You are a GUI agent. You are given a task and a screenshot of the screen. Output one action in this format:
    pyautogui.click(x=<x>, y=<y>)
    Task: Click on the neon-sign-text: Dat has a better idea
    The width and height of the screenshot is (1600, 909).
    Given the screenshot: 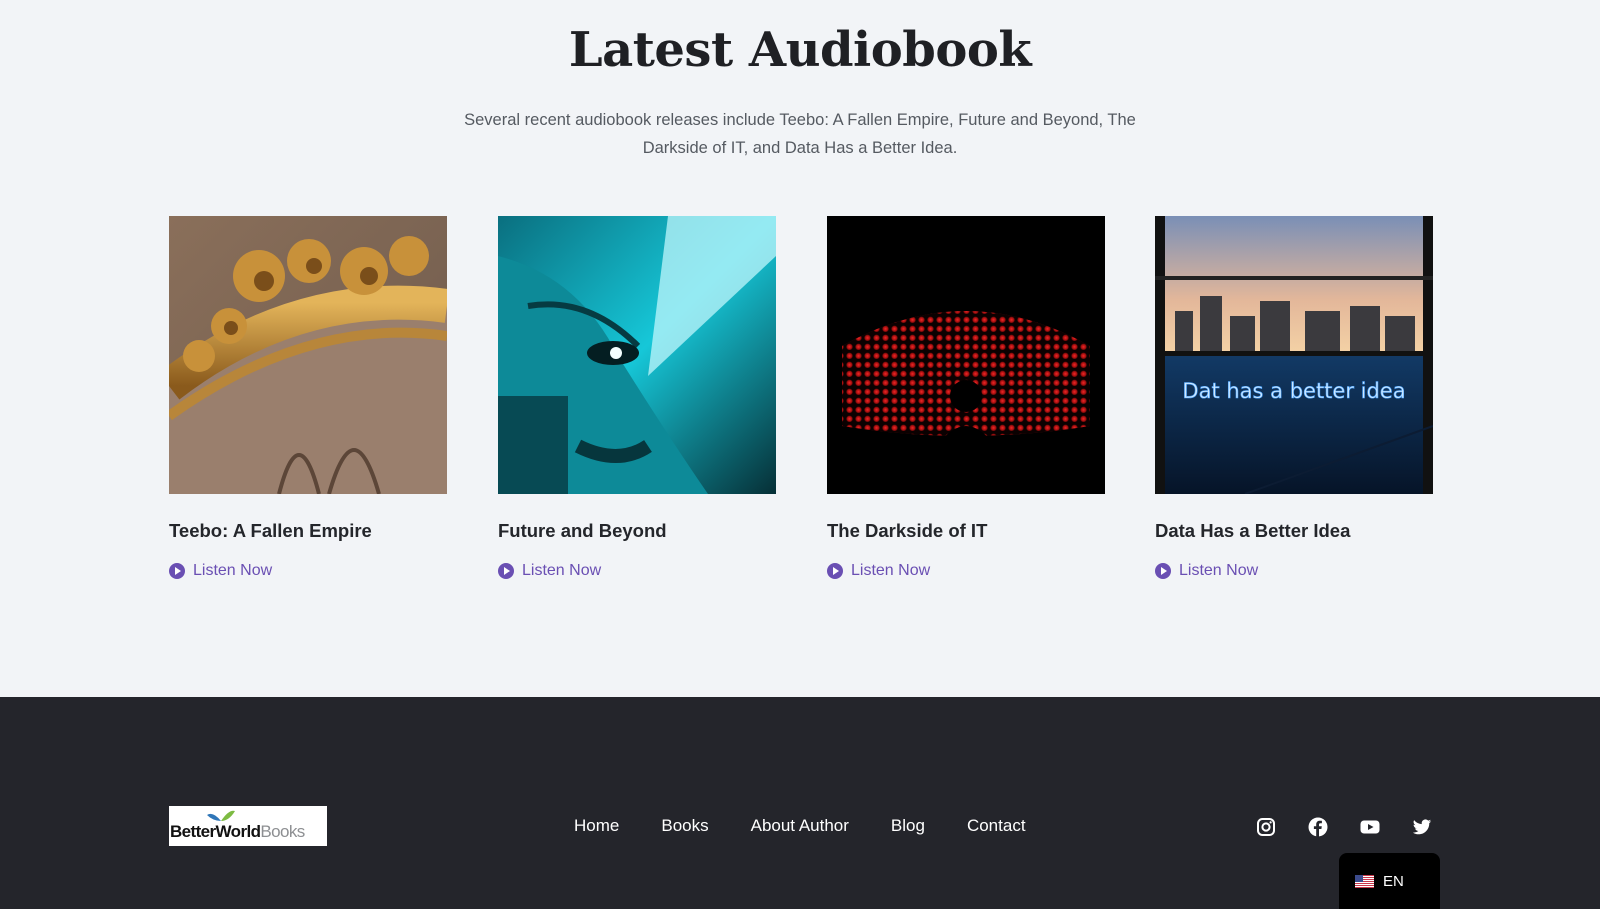 What is the action you would take?
    pyautogui.click(x=1293, y=391)
    